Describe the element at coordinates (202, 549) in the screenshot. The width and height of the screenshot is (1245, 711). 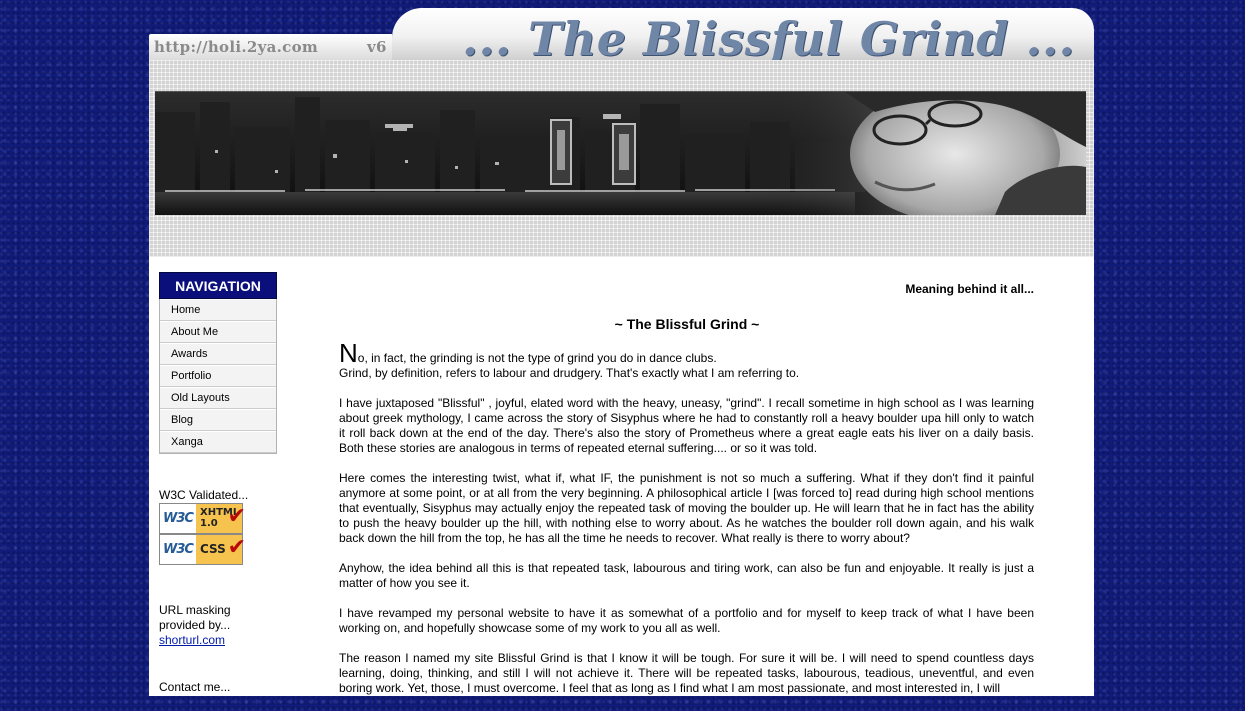
I see `css-badge: W3C CSS ✔` at that location.